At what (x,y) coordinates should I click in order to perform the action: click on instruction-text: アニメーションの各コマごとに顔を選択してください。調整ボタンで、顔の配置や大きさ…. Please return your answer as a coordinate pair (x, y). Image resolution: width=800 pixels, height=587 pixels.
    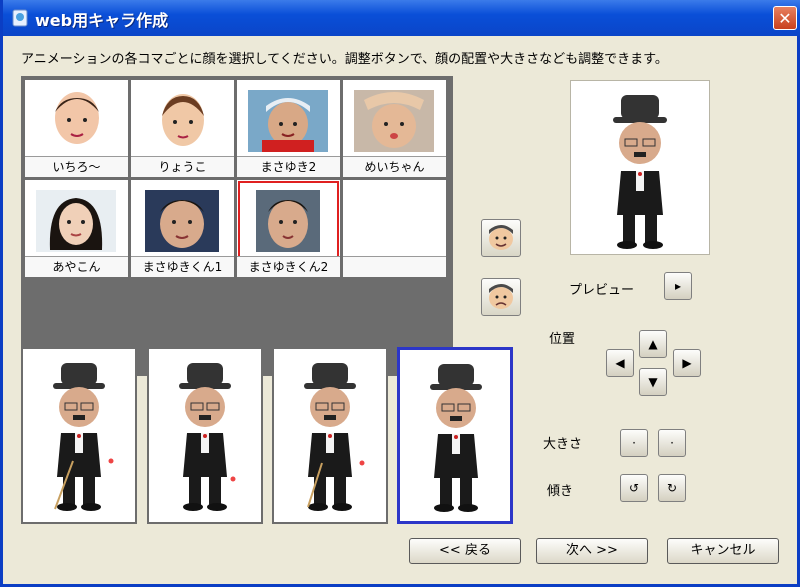
    Looking at the image, I should click on (344, 59).